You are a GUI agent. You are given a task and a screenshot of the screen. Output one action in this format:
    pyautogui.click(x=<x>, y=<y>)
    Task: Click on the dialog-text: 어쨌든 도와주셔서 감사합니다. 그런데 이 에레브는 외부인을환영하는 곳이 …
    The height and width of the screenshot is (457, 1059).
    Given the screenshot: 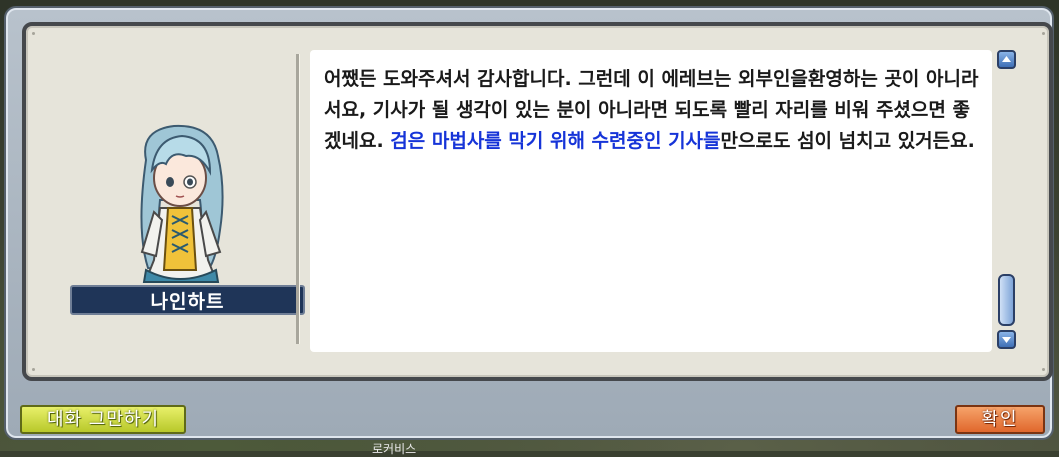 What is the action you would take?
    pyautogui.click(x=654, y=110)
    